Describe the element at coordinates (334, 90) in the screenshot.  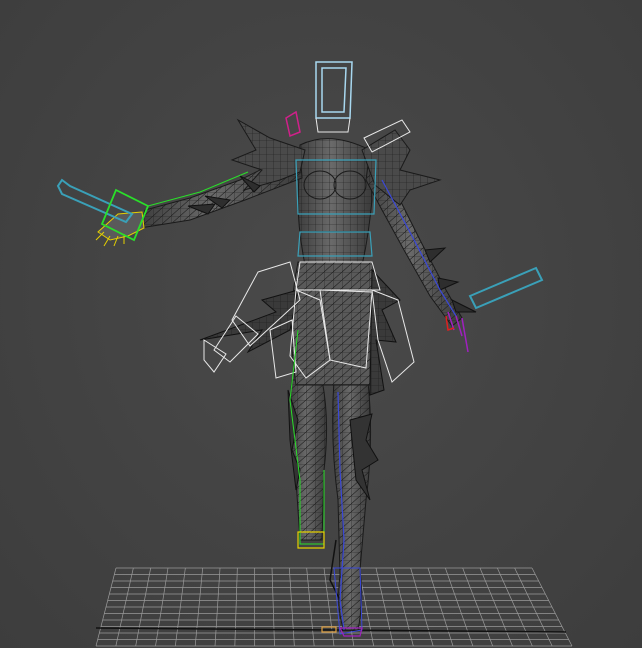
I see `head-bone-box` at that location.